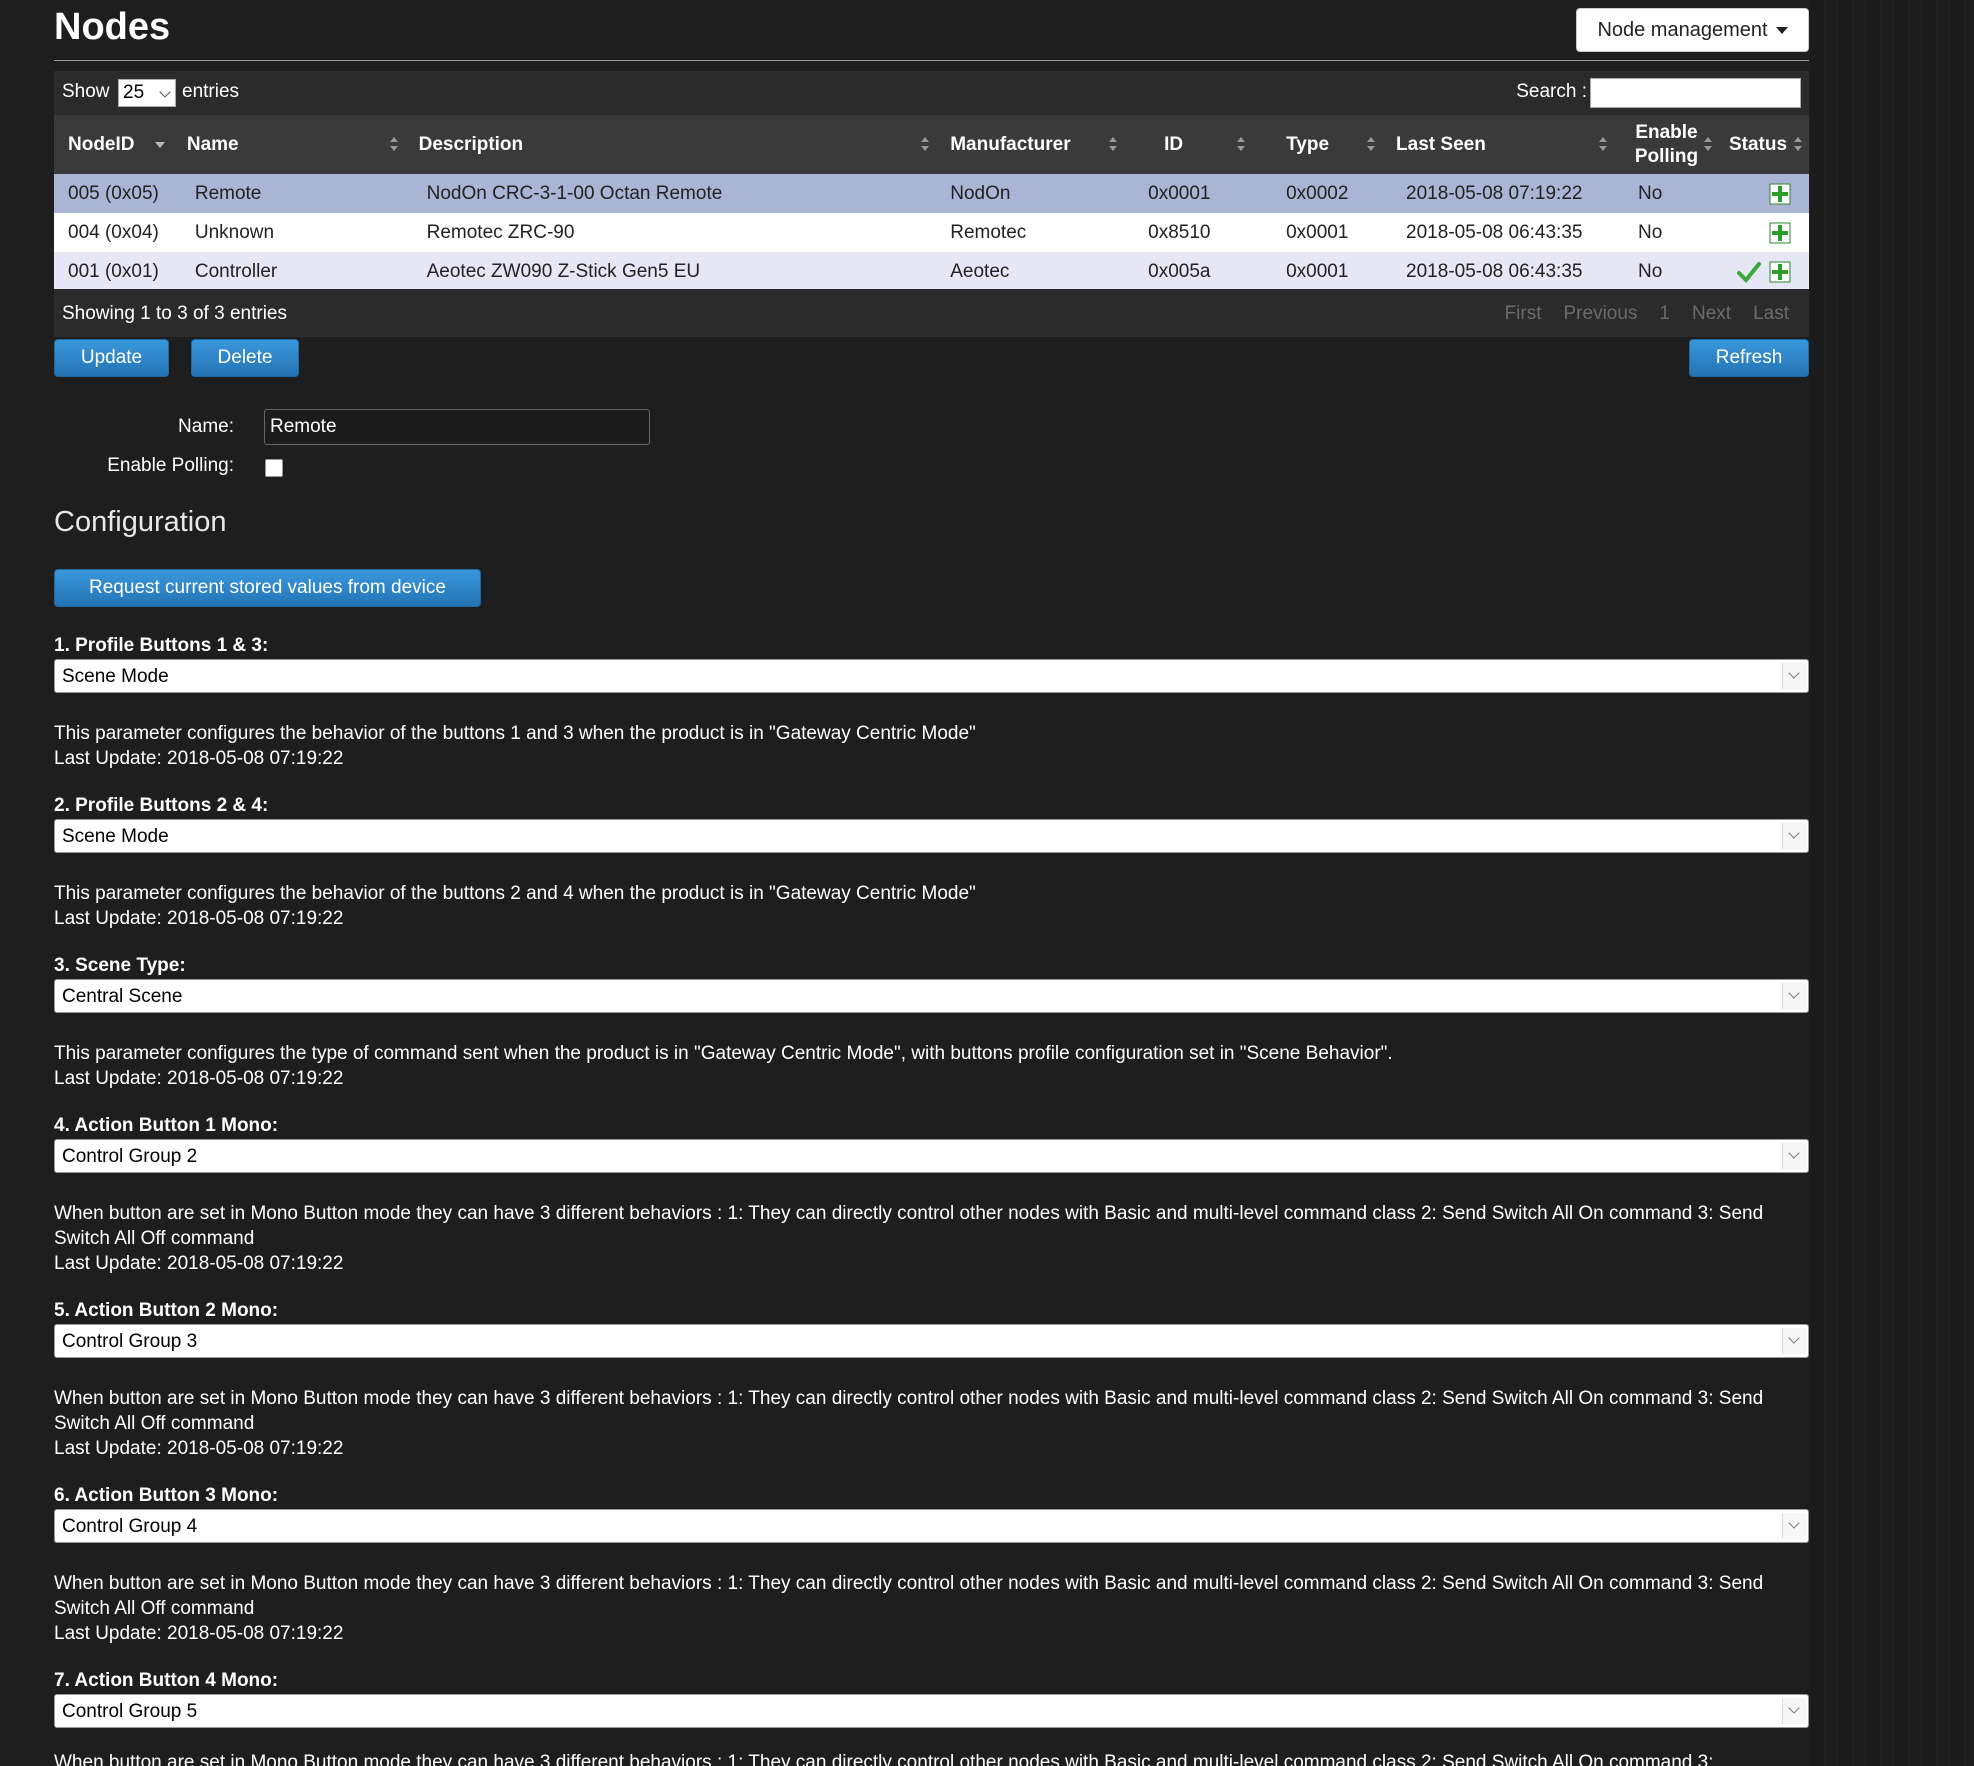 This screenshot has height=1766, width=1974. What do you see at coordinates (1647, 314) in the screenshot?
I see `pagination: First Previous 1 Next Last` at bounding box center [1647, 314].